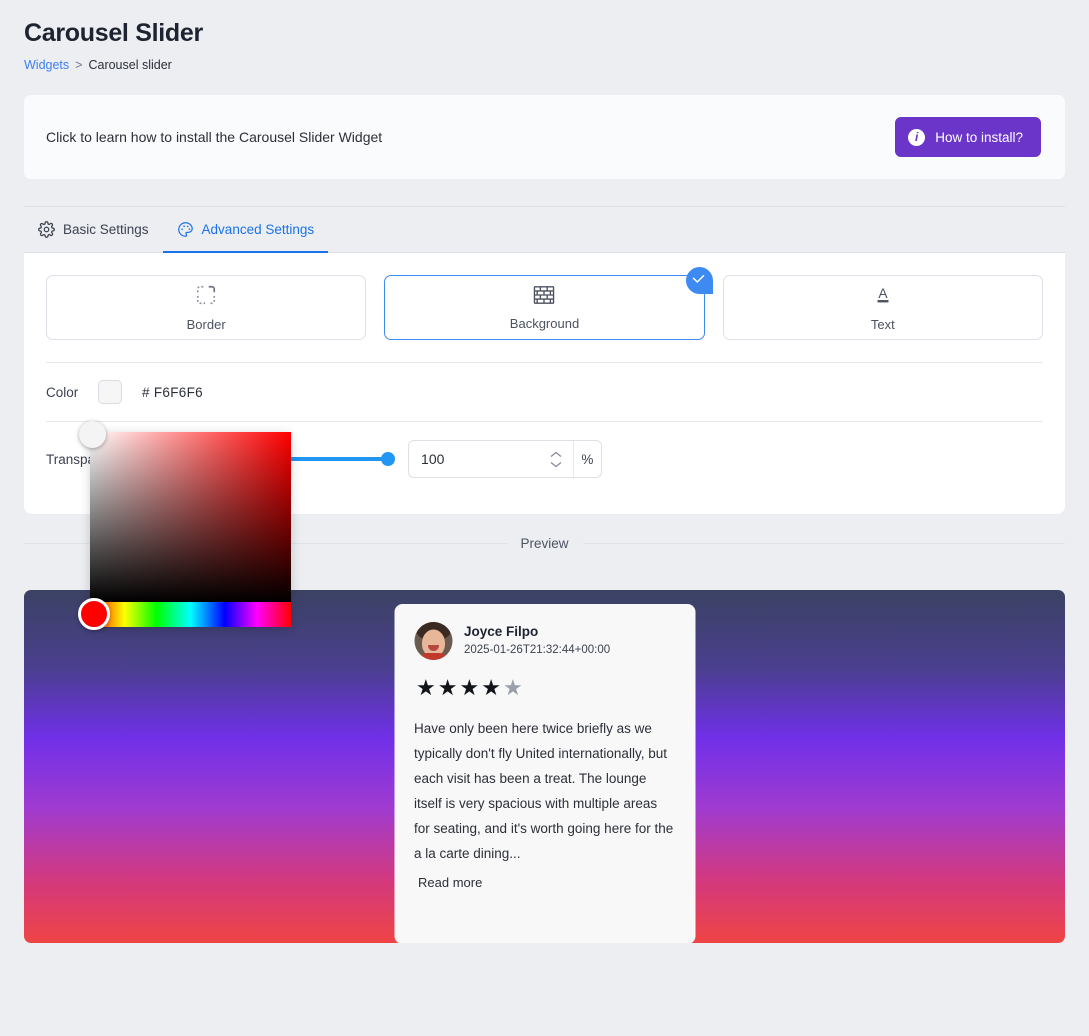 Image resolution: width=1089 pixels, height=1036 pixels. I want to click on palette-icon, so click(185, 229).